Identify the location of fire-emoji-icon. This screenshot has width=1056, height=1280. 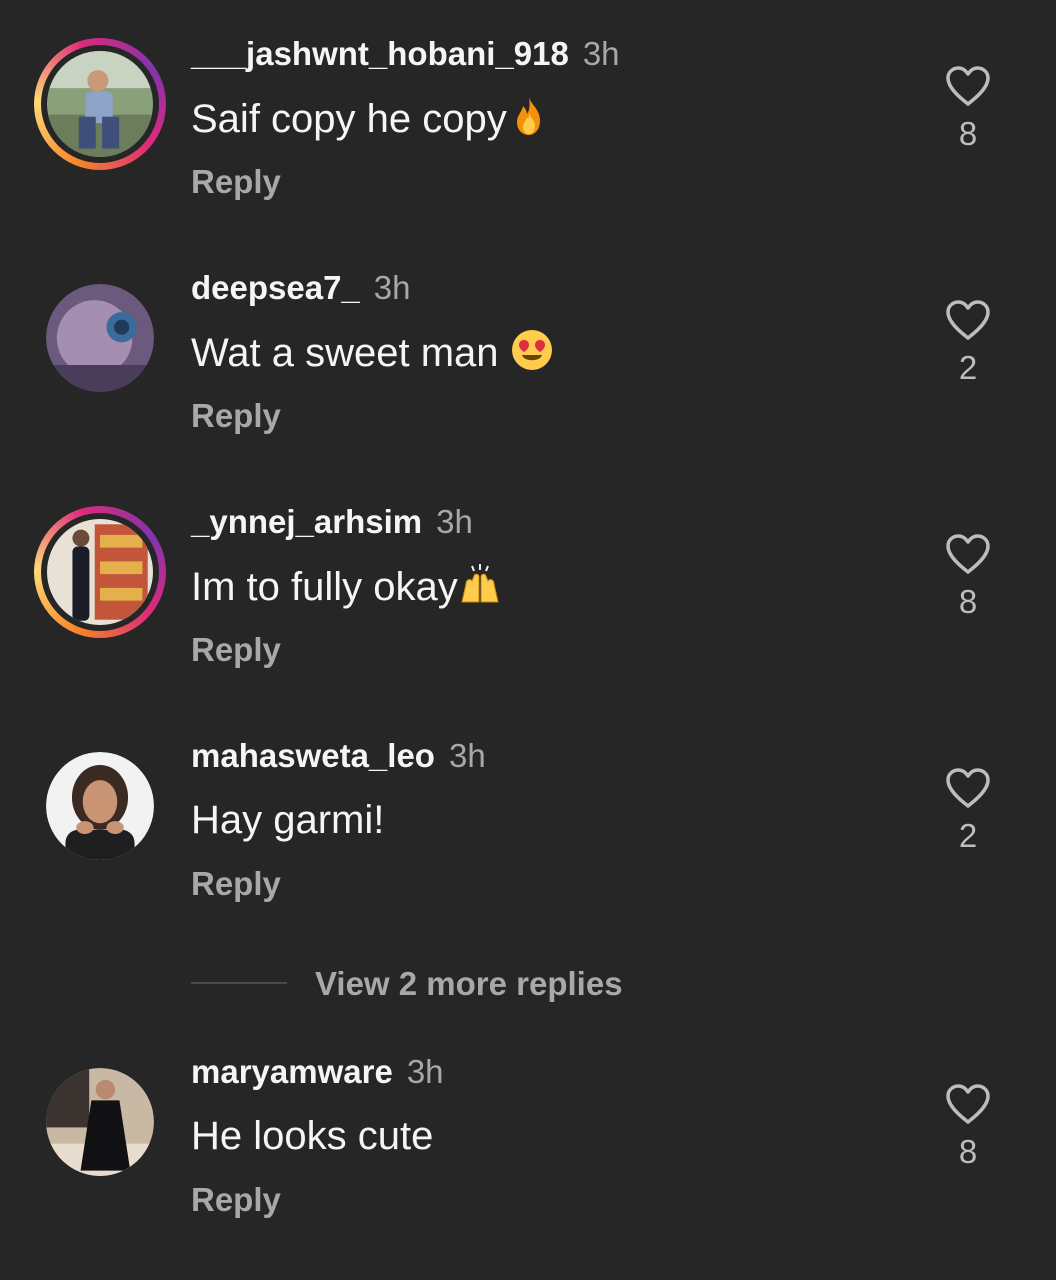
(528, 116).